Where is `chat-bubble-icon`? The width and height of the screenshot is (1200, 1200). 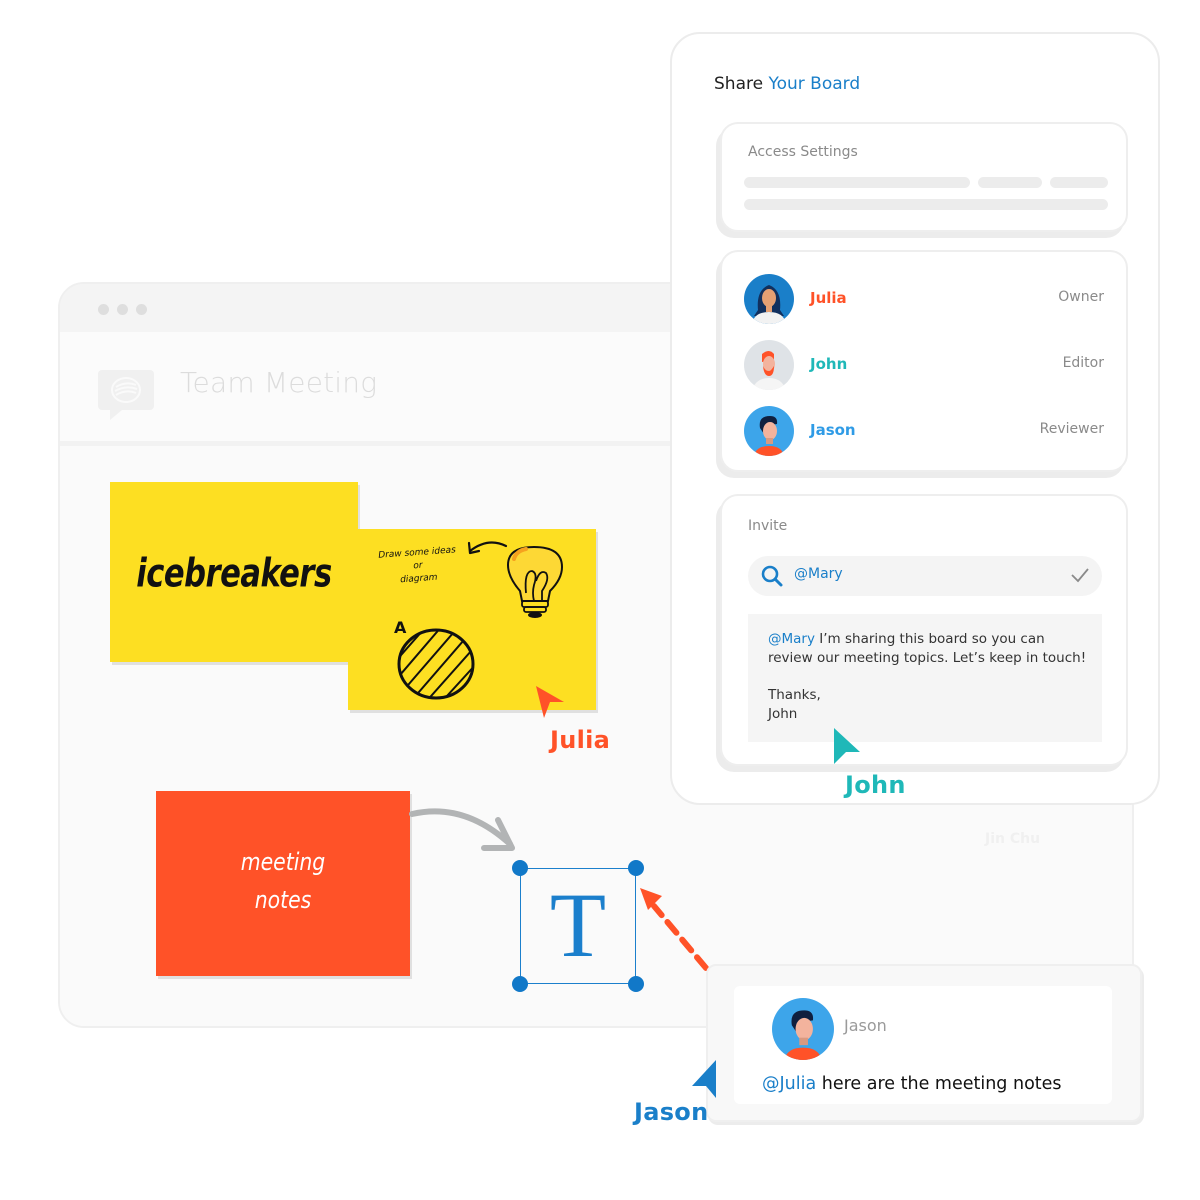
chat-bubble-icon is located at coordinates (126, 395).